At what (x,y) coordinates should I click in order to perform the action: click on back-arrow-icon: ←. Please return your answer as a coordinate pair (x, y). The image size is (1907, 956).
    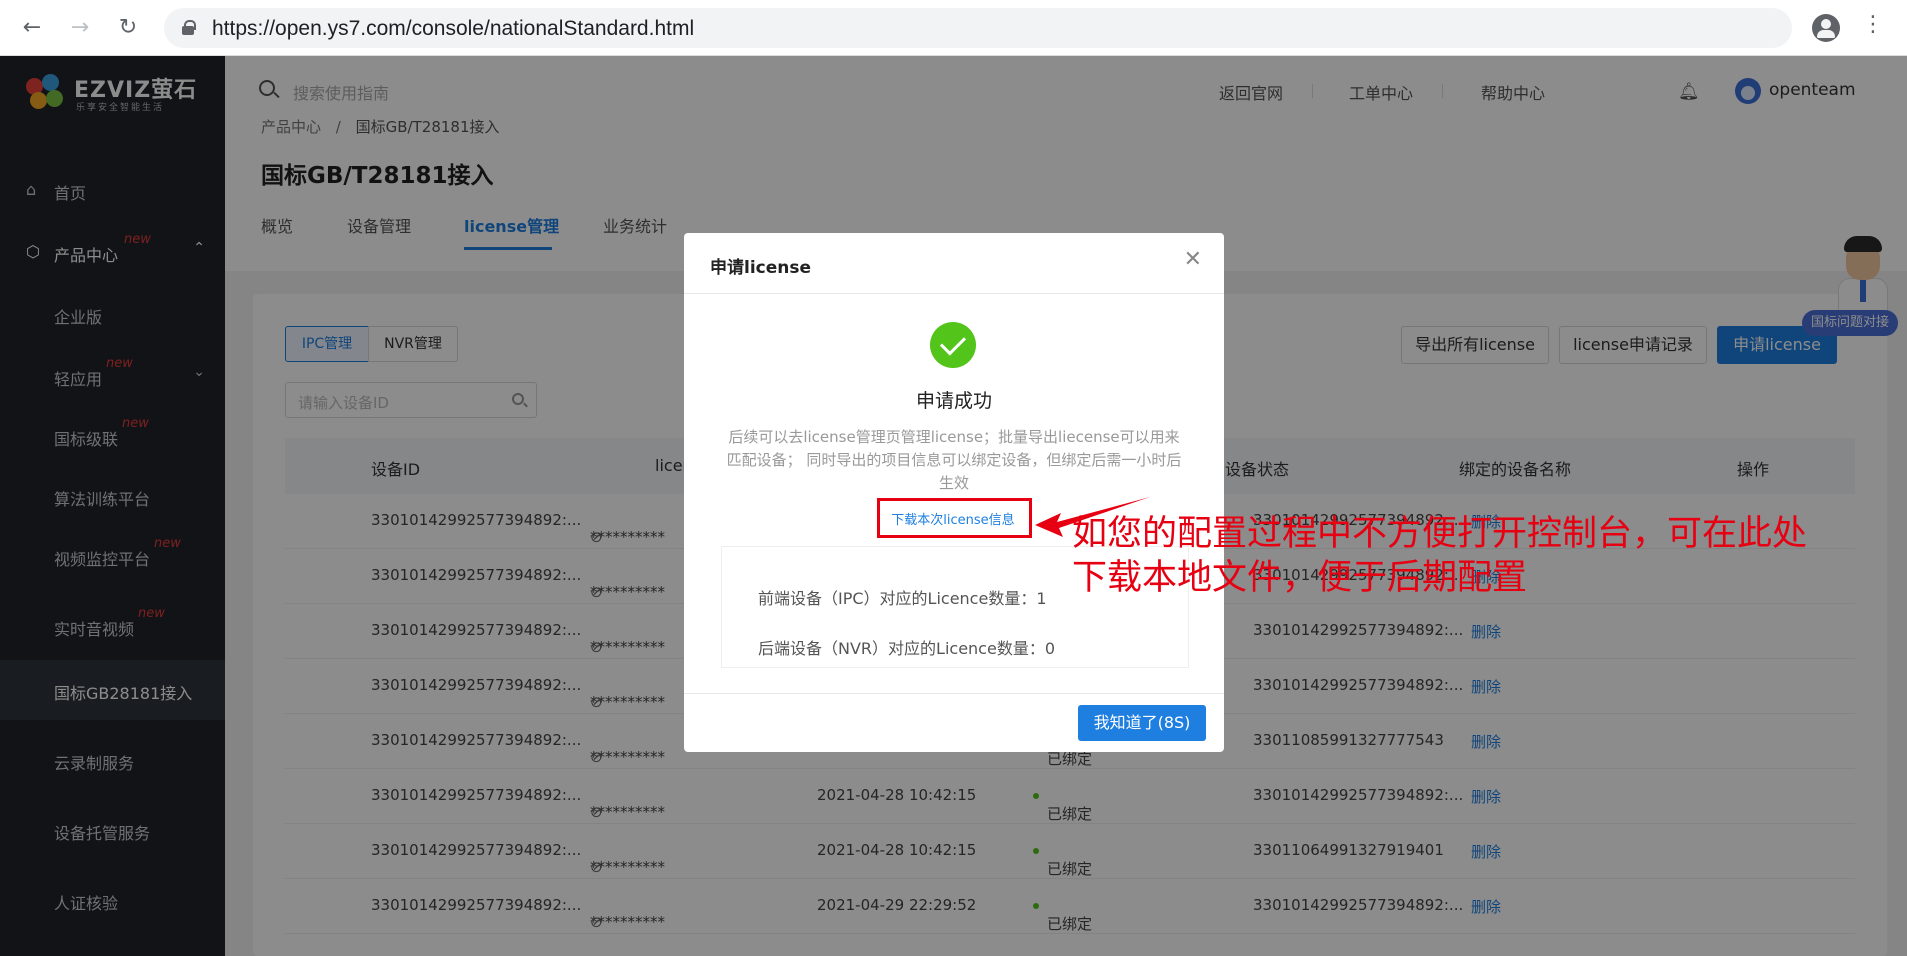
    Looking at the image, I should click on (32, 28).